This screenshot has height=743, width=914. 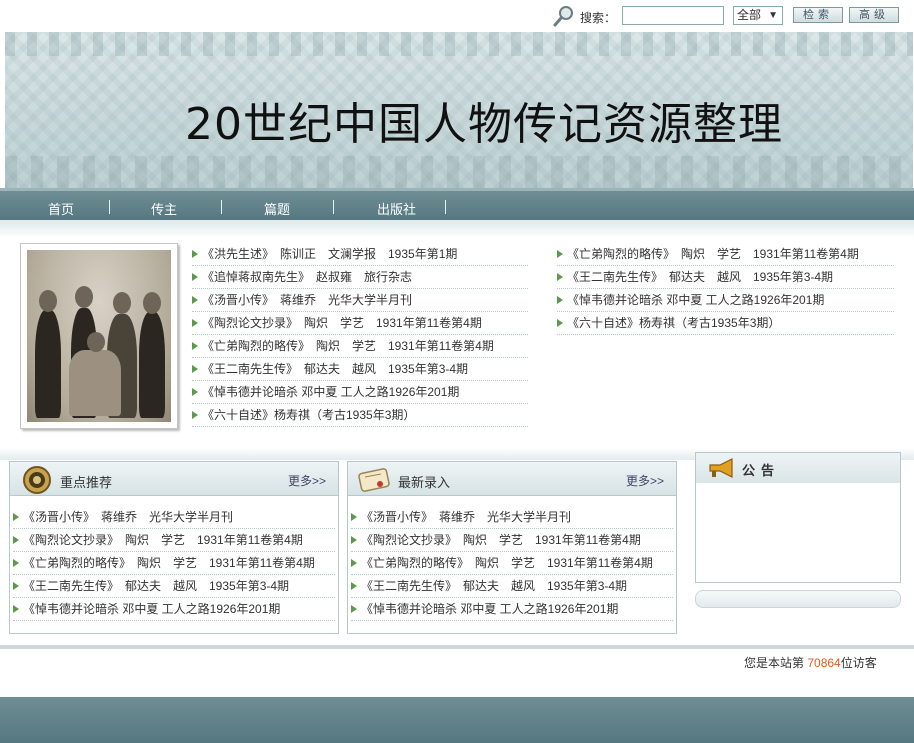 I want to click on notice-scrollbar, so click(x=798, y=599).